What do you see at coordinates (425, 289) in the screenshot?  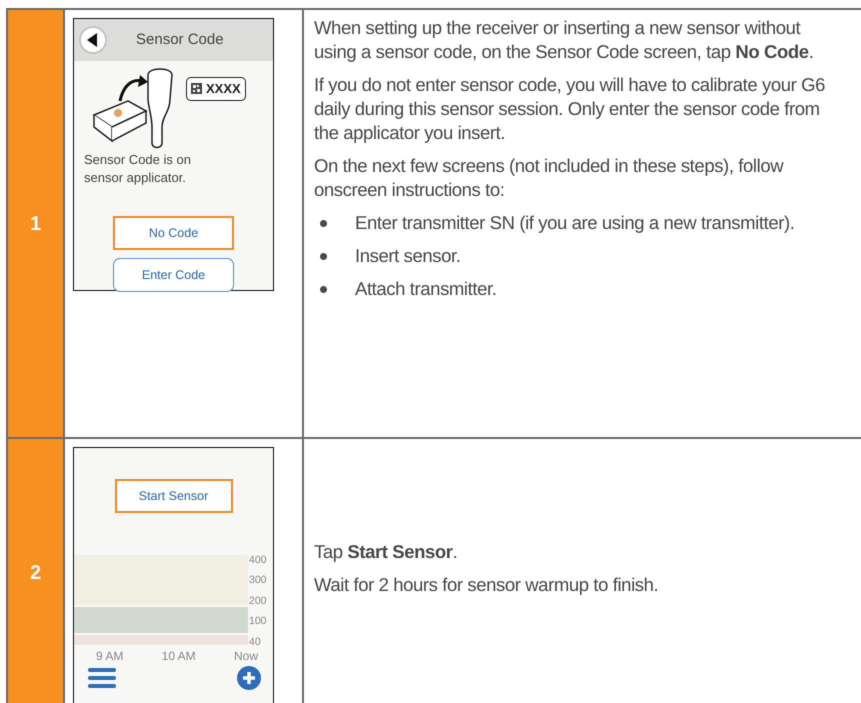 I see `bullet-text: Attach transmitter.` at bounding box center [425, 289].